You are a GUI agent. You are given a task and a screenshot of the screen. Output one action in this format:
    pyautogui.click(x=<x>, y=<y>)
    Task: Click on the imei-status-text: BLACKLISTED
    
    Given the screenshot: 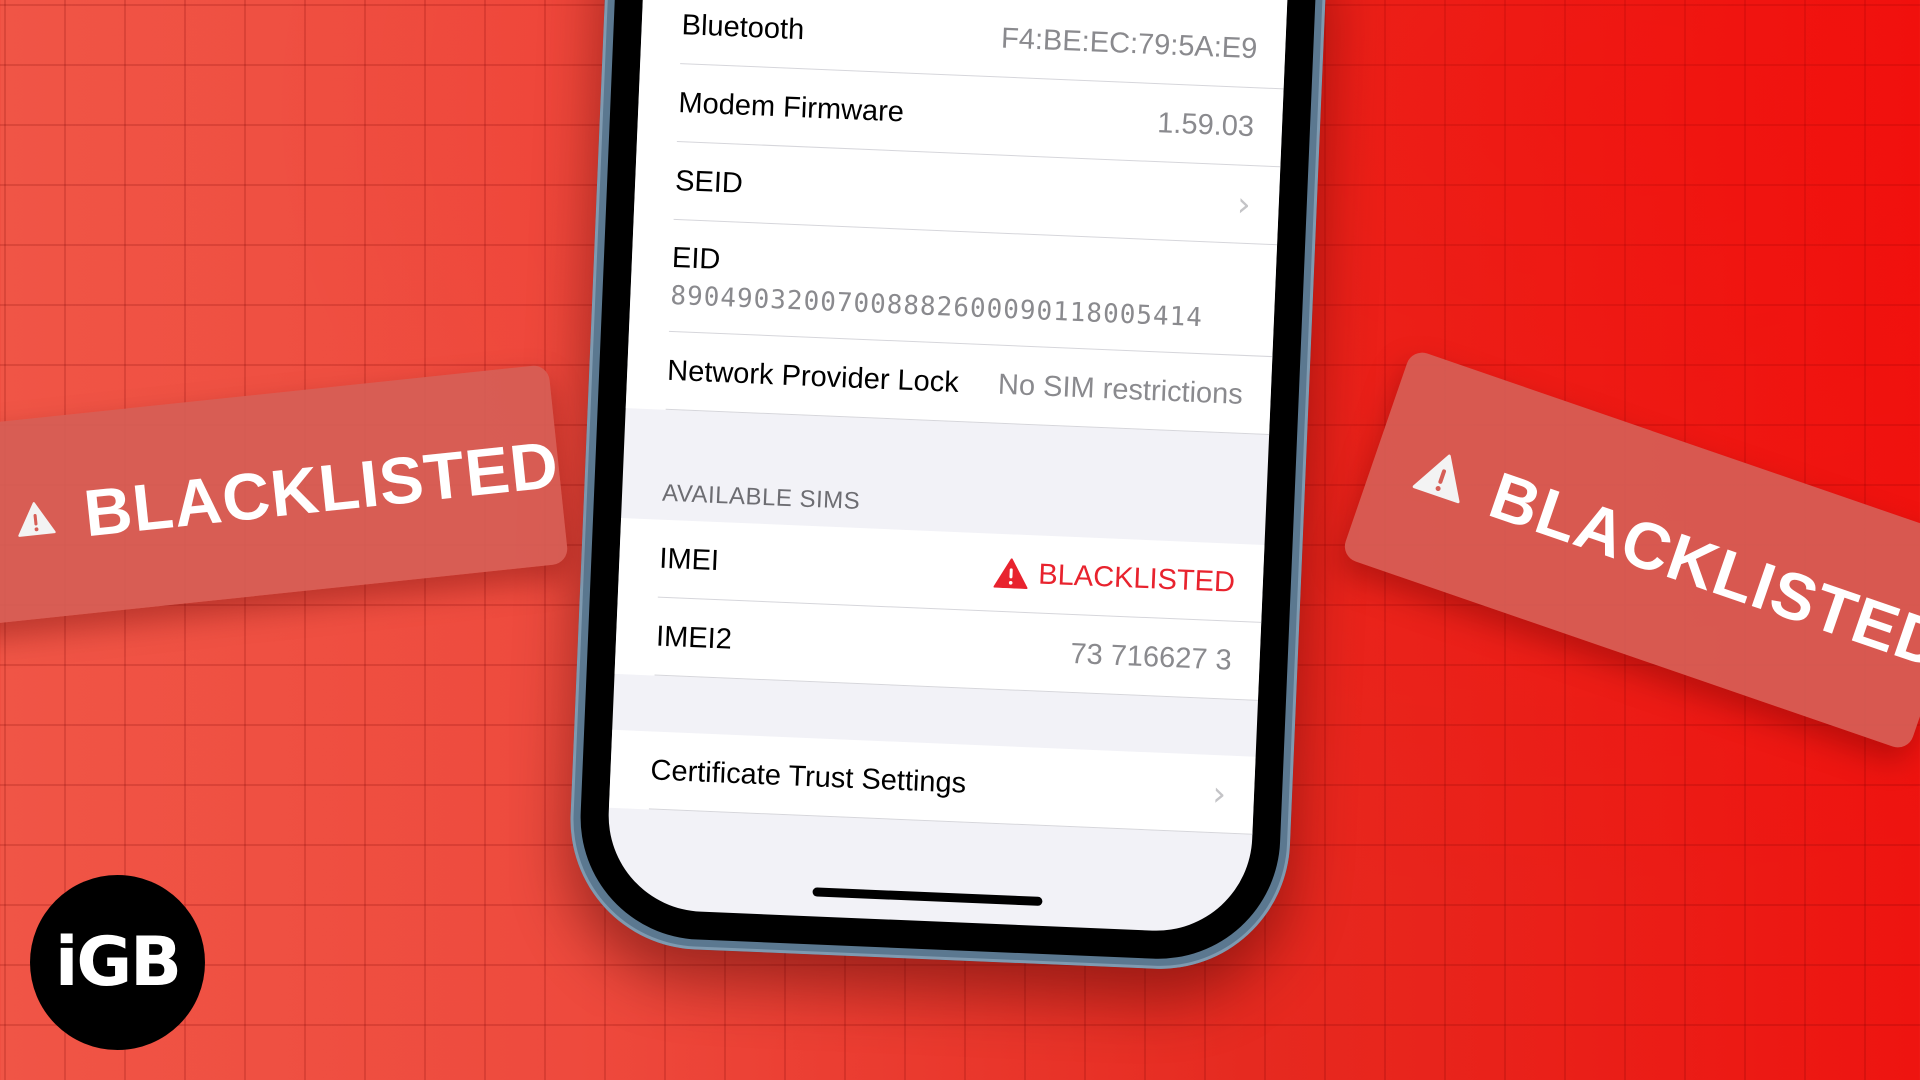 What is the action you would take?
    pyautogui.click(x=1136, y=578)
    